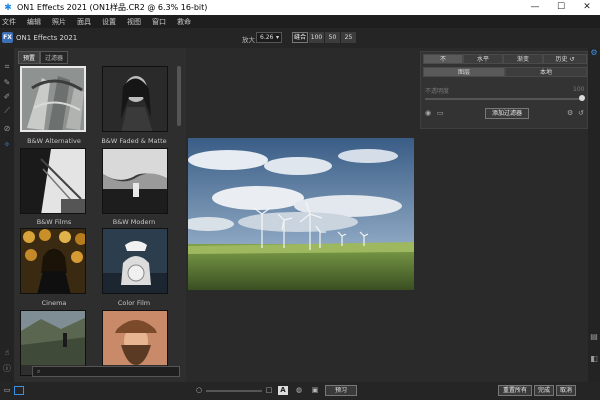 This screenshot has width=600, height=400. What do you see at coordinates (7, 390) in the screenshot?
I see `panel-toggle-icon: ▭` at bounding box center [7, 390].